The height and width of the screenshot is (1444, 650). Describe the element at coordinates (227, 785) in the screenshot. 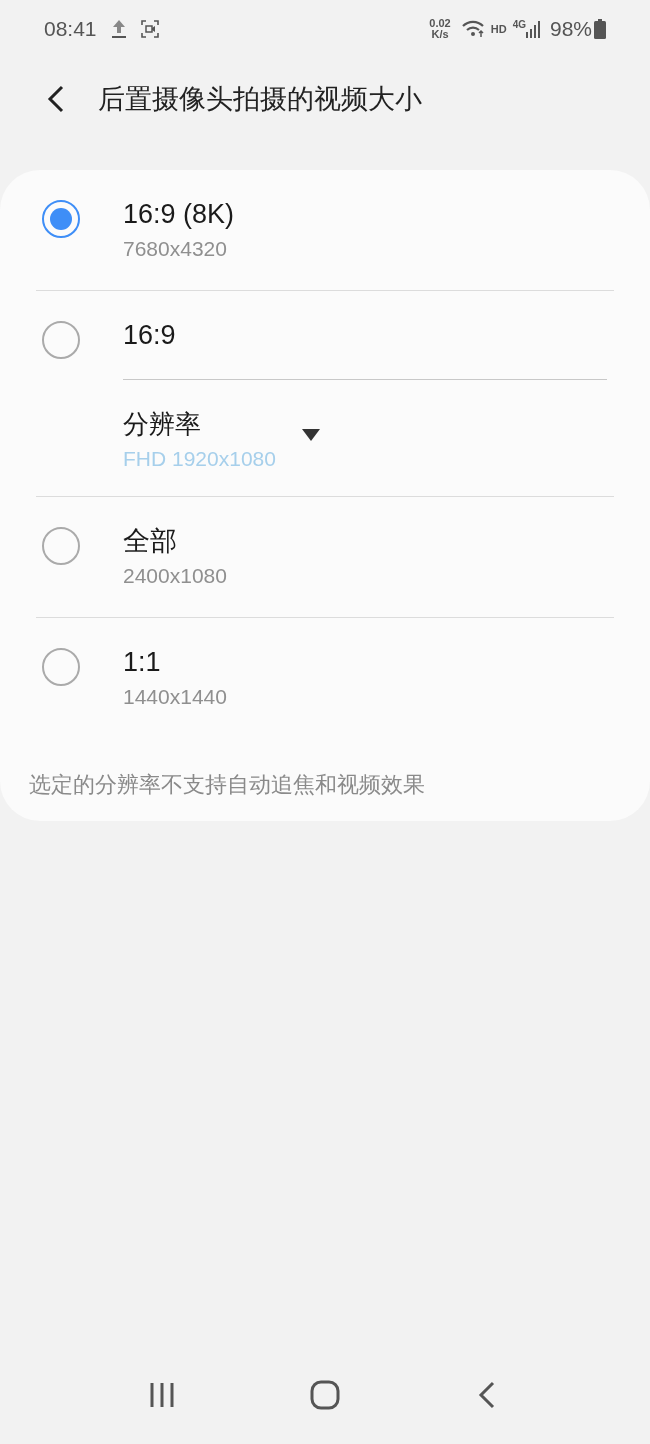

I see `info-note: 选定的分辨率不支持自动追焦和视频效果` at that location.